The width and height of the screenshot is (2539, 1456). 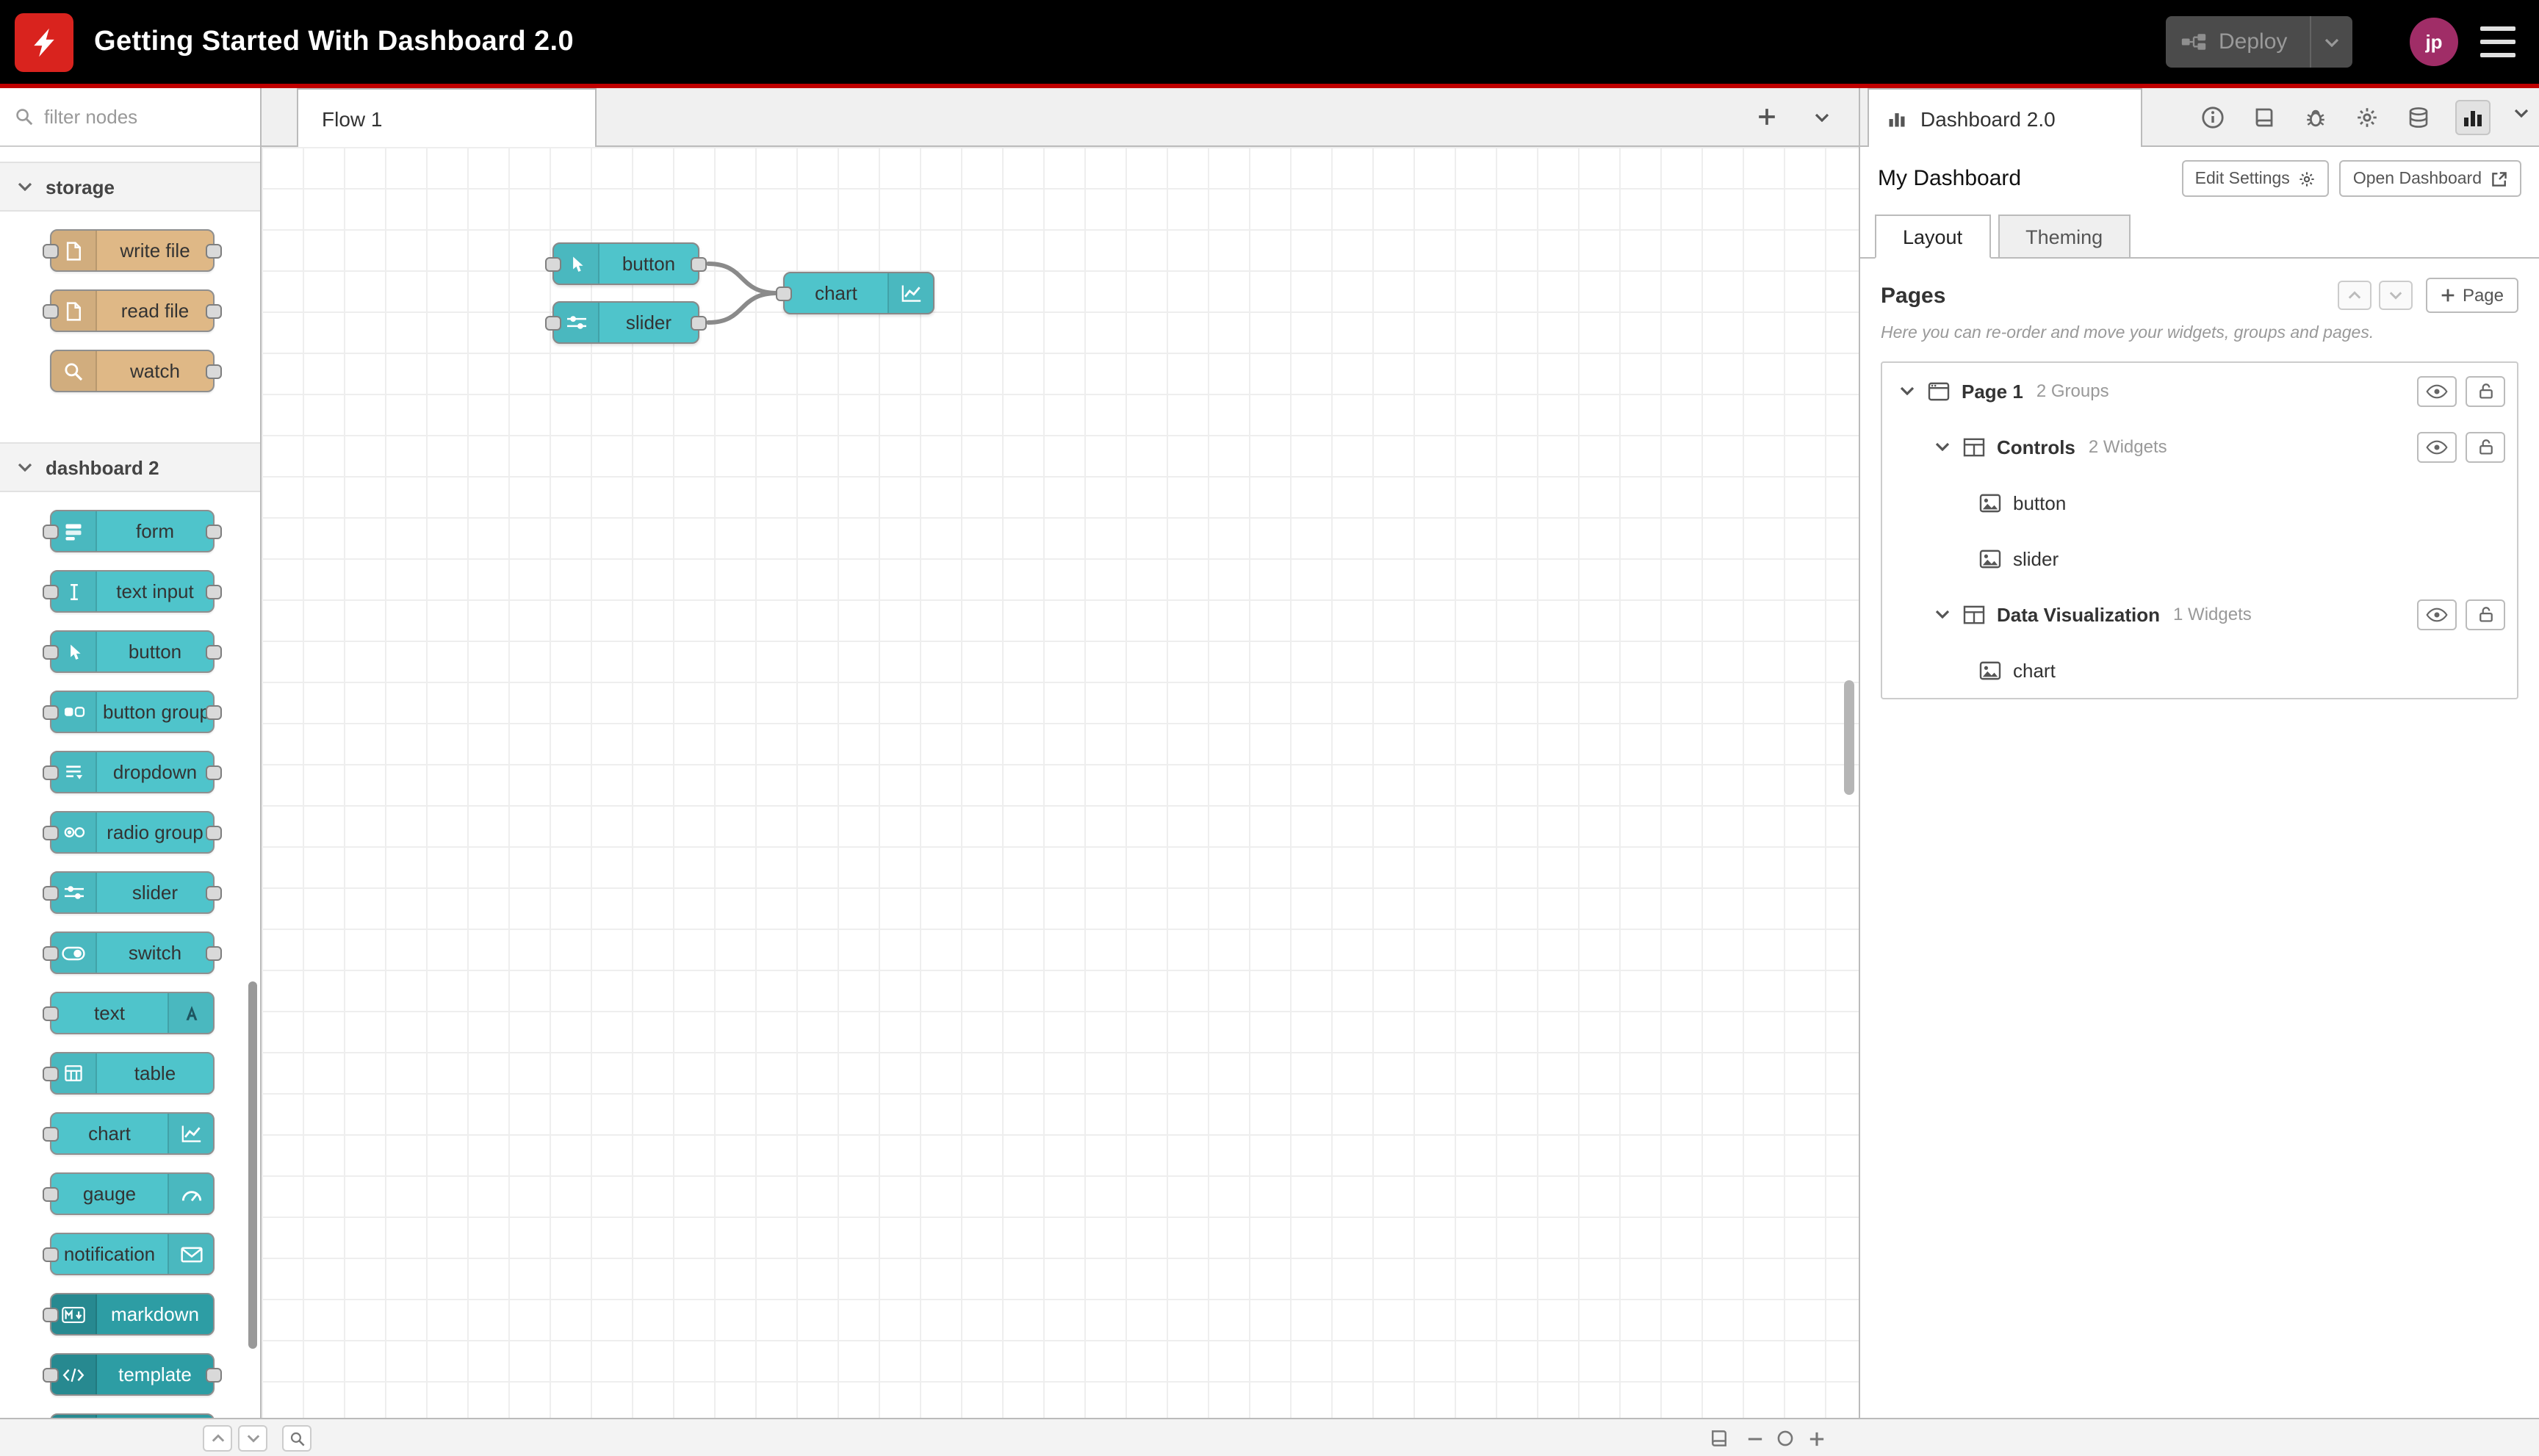 I want to click on tree-row-data-visualization: Data Visualization 1 Widgets, so click(x=2199, y=614).